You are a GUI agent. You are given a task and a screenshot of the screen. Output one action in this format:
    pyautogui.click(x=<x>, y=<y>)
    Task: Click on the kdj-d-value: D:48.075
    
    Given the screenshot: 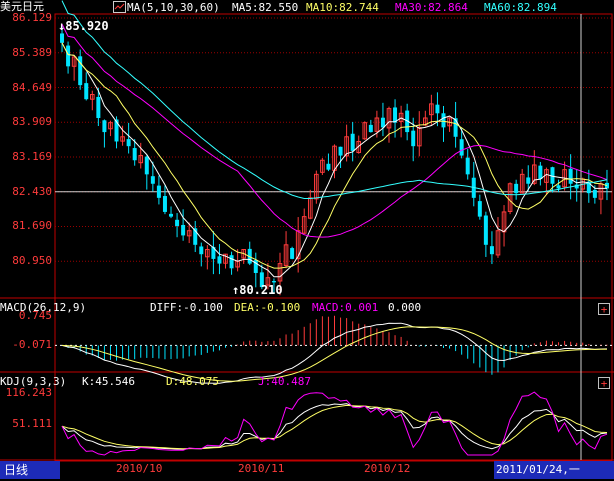 What is the action you would take?
    pyautogui.click(x=192, y=381)
    